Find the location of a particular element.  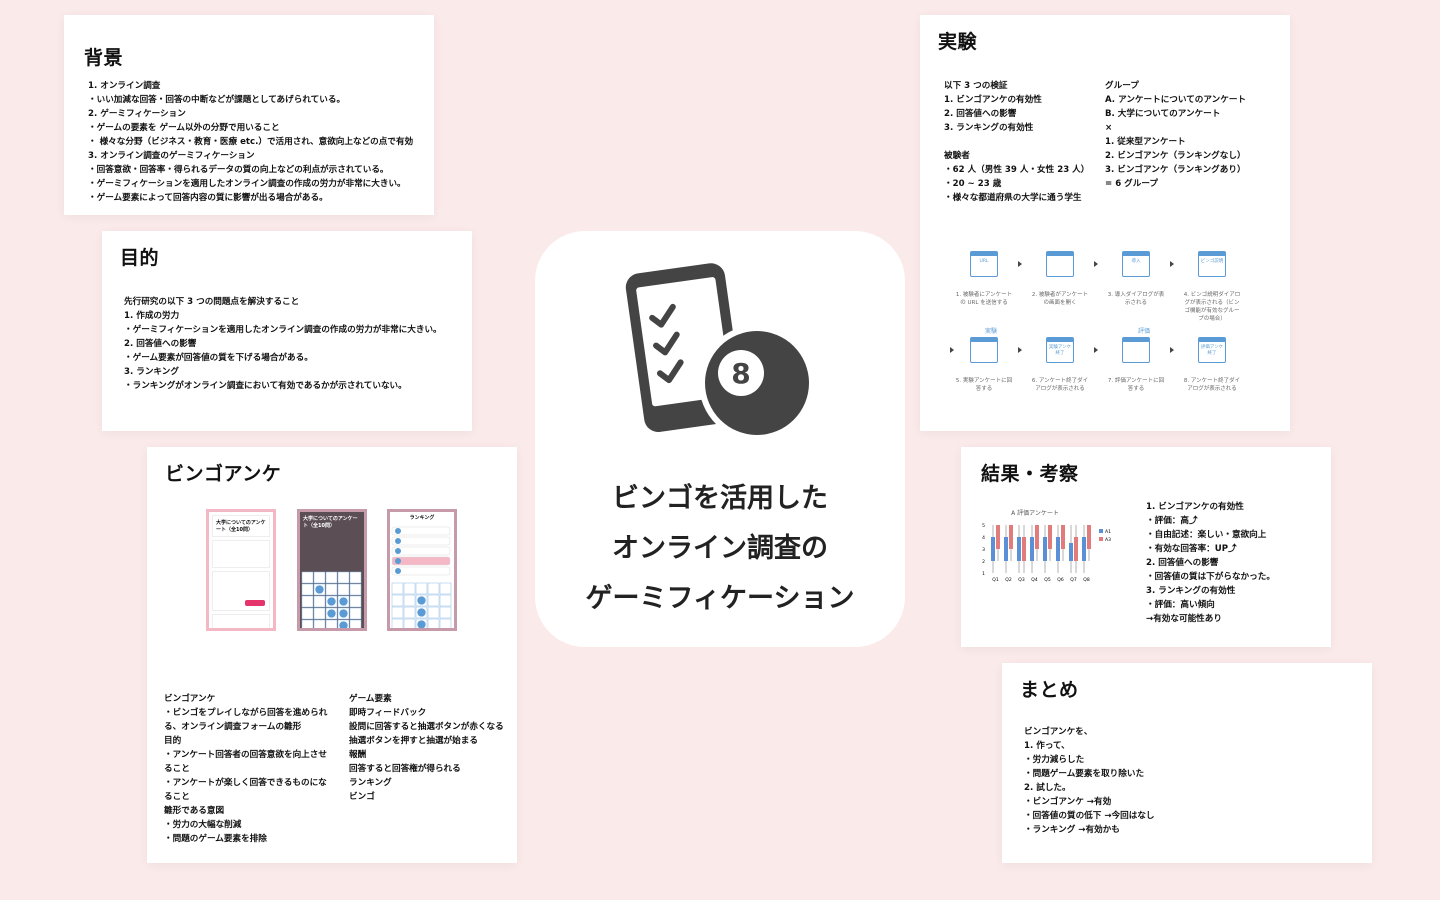

text-line: ランキング is located at coordinates (370, 783).